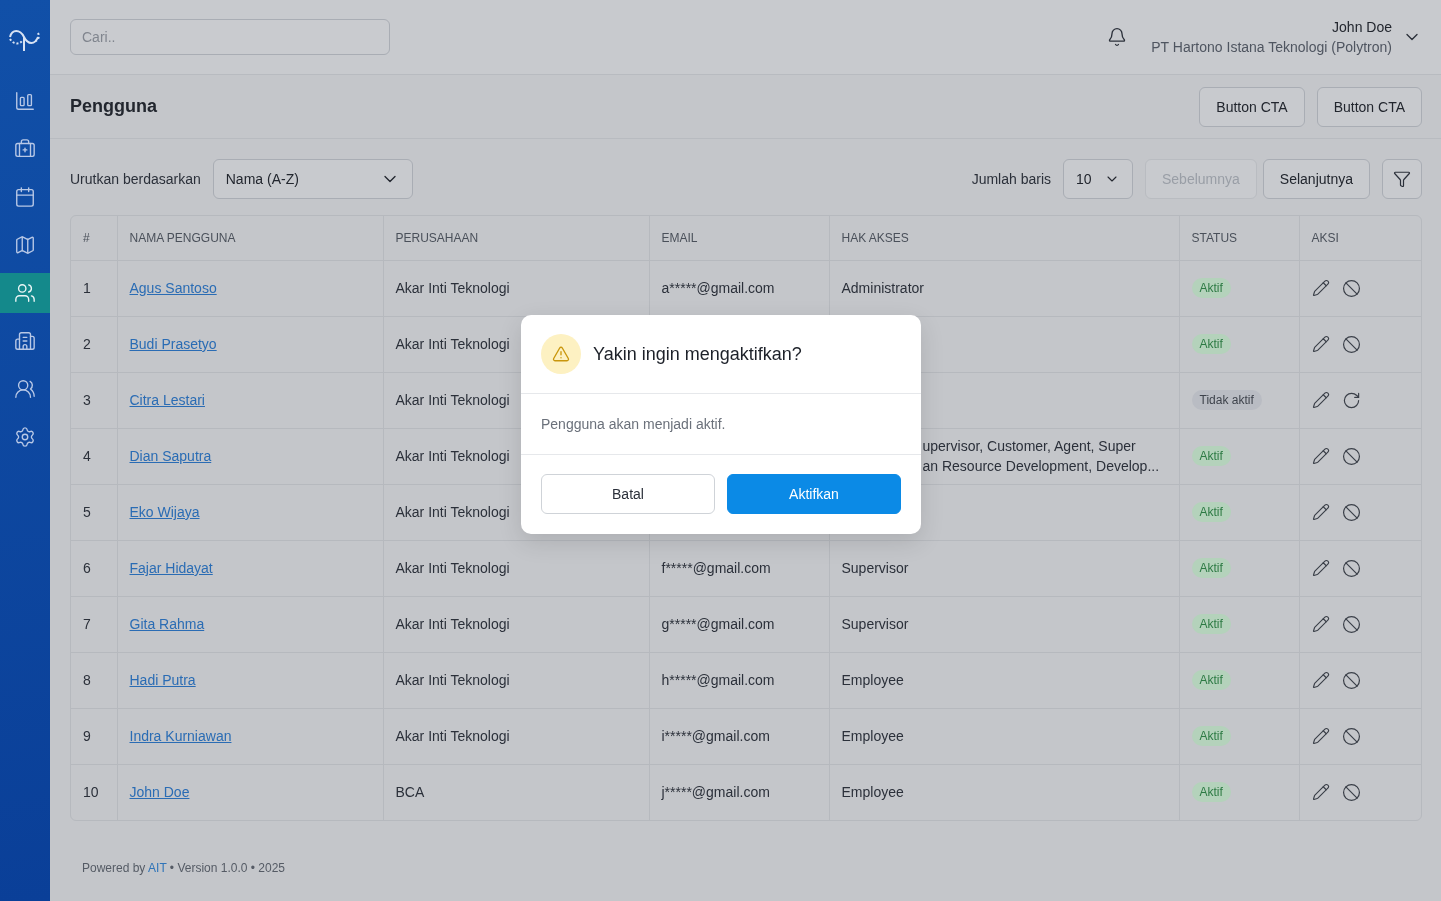 This screenshot has width=1441, height=901. What do you see at coordinates (1271, 47) in the screenshot?
I see `company-name: PT Hartono Istana Teknologi (Polytron)` at bounding box center [1271, 47].